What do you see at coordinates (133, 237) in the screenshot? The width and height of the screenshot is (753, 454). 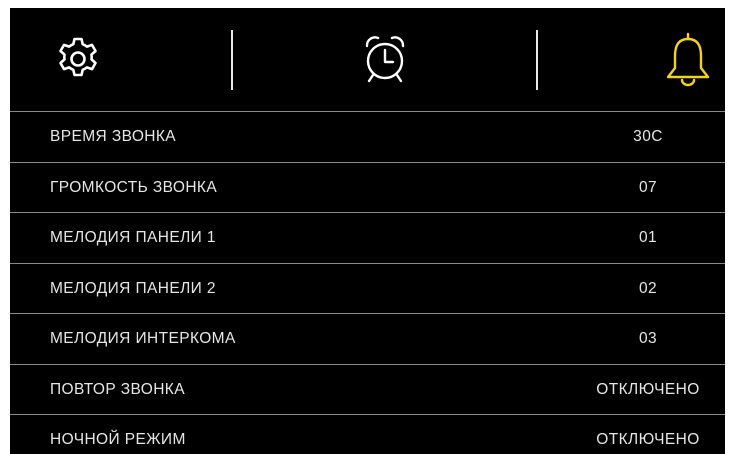 I see `setting-label: МЕЛОДИЯ ПАНЕЛИ 1` at bounding box center [133, 237].